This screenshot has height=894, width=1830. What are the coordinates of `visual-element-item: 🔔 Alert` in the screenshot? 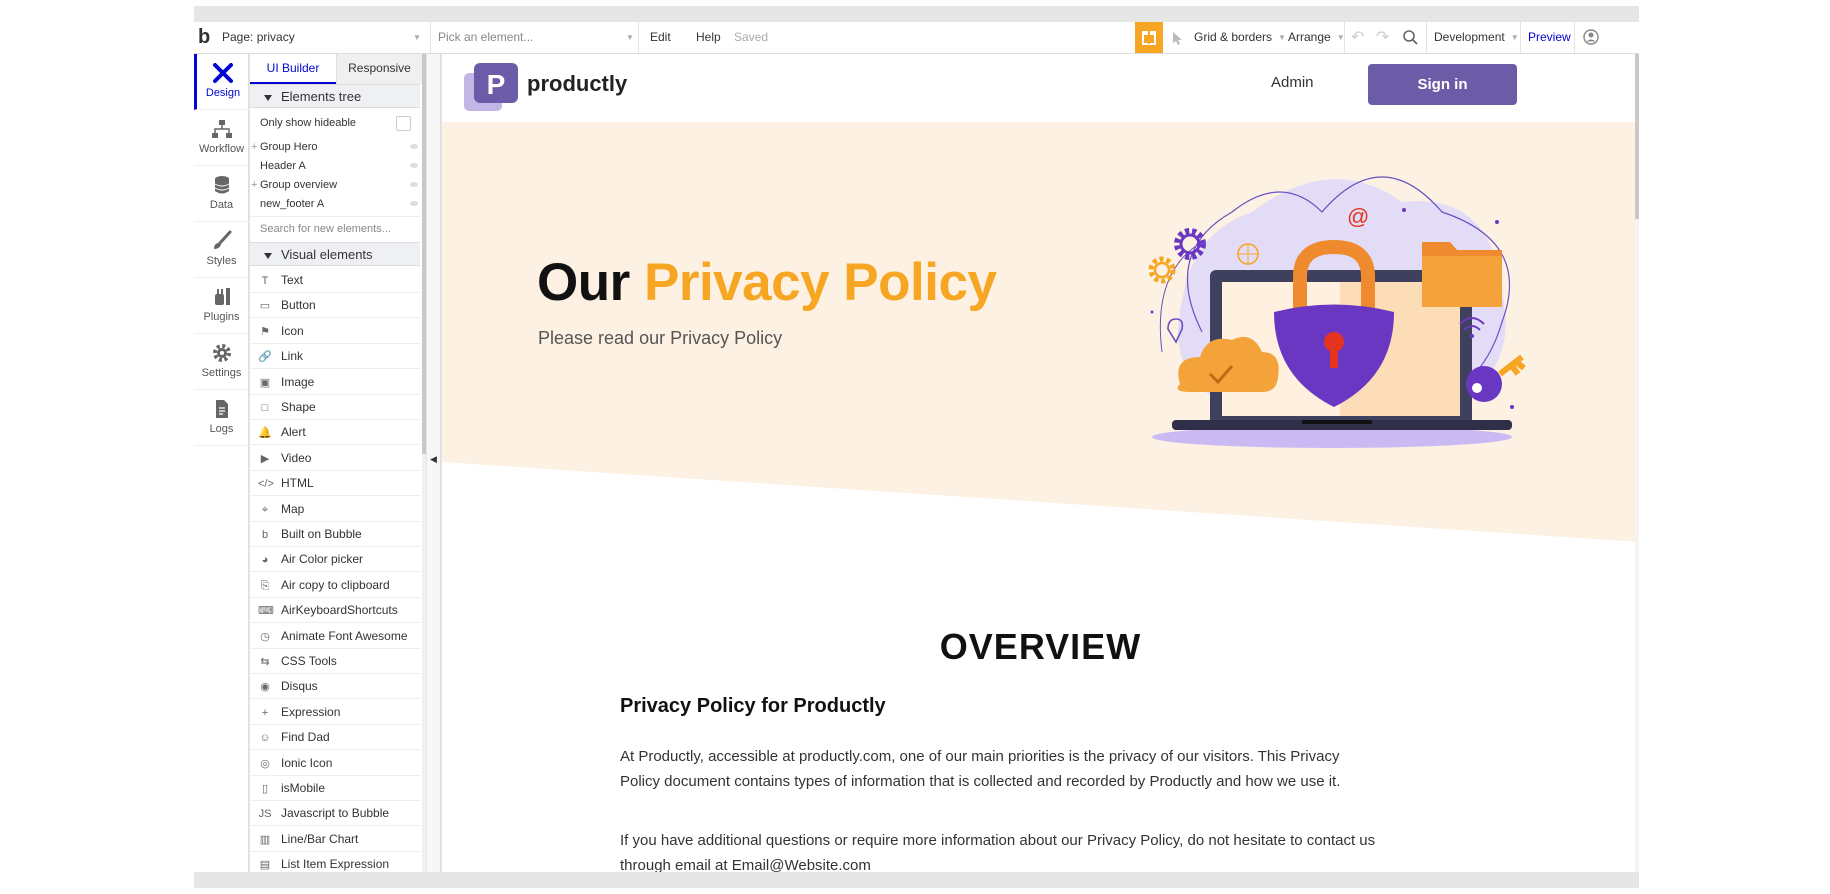 It's located at (335, 433).